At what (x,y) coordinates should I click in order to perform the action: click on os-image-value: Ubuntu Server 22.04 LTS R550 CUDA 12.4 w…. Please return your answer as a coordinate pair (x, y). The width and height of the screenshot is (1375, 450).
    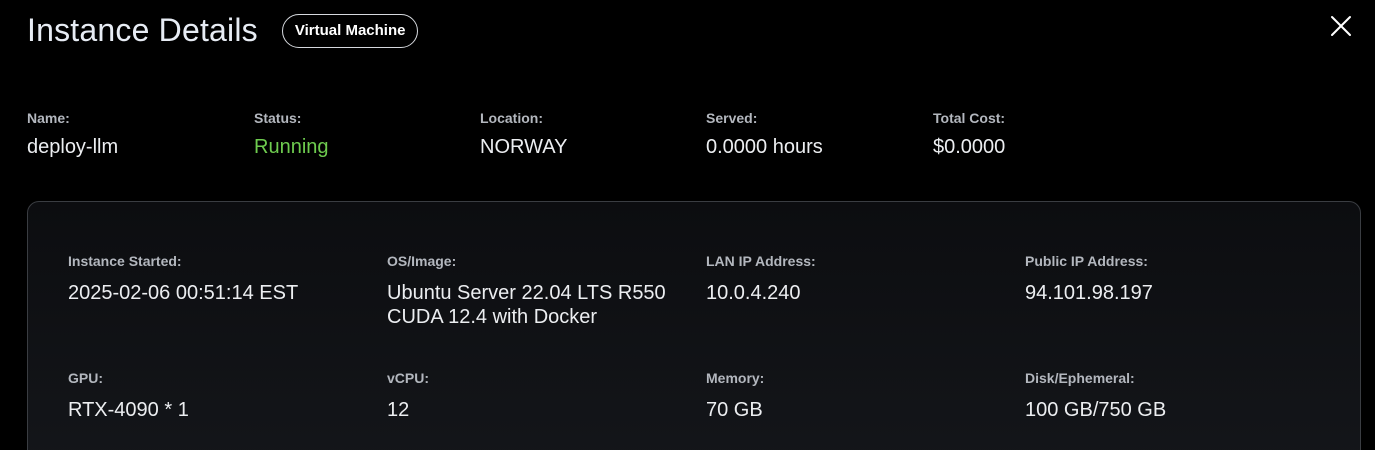
    Looking at the image, I should click on (526, 305).